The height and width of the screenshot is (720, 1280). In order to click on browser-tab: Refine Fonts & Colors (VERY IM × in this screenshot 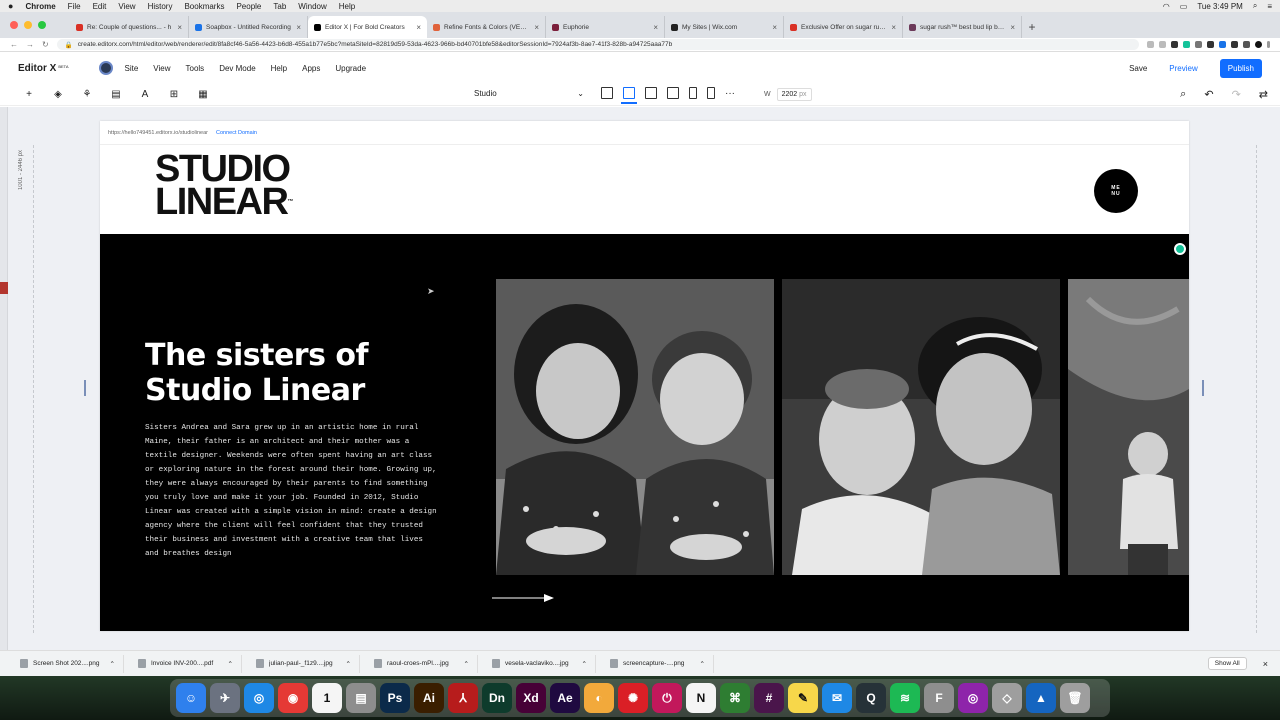, I will do `click(486, 27)`.